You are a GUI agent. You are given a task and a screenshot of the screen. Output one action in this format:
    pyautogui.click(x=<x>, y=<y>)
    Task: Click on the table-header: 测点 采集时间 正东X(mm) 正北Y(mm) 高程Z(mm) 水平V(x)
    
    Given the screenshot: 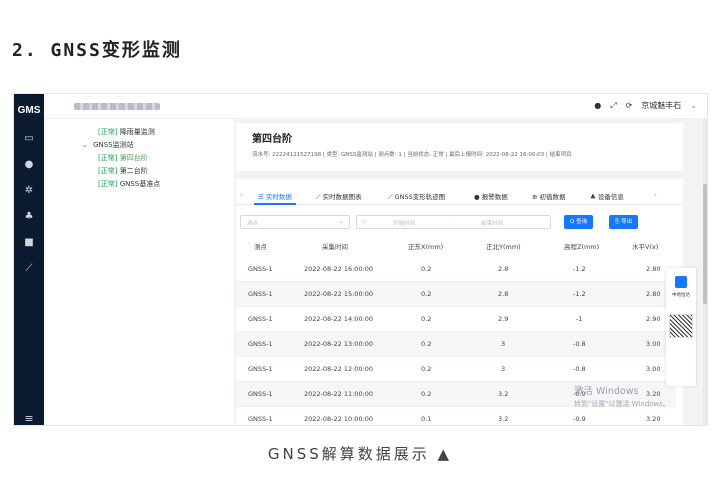 What is the action you would take?
    pyautogui.click(x=456, y=247)
    